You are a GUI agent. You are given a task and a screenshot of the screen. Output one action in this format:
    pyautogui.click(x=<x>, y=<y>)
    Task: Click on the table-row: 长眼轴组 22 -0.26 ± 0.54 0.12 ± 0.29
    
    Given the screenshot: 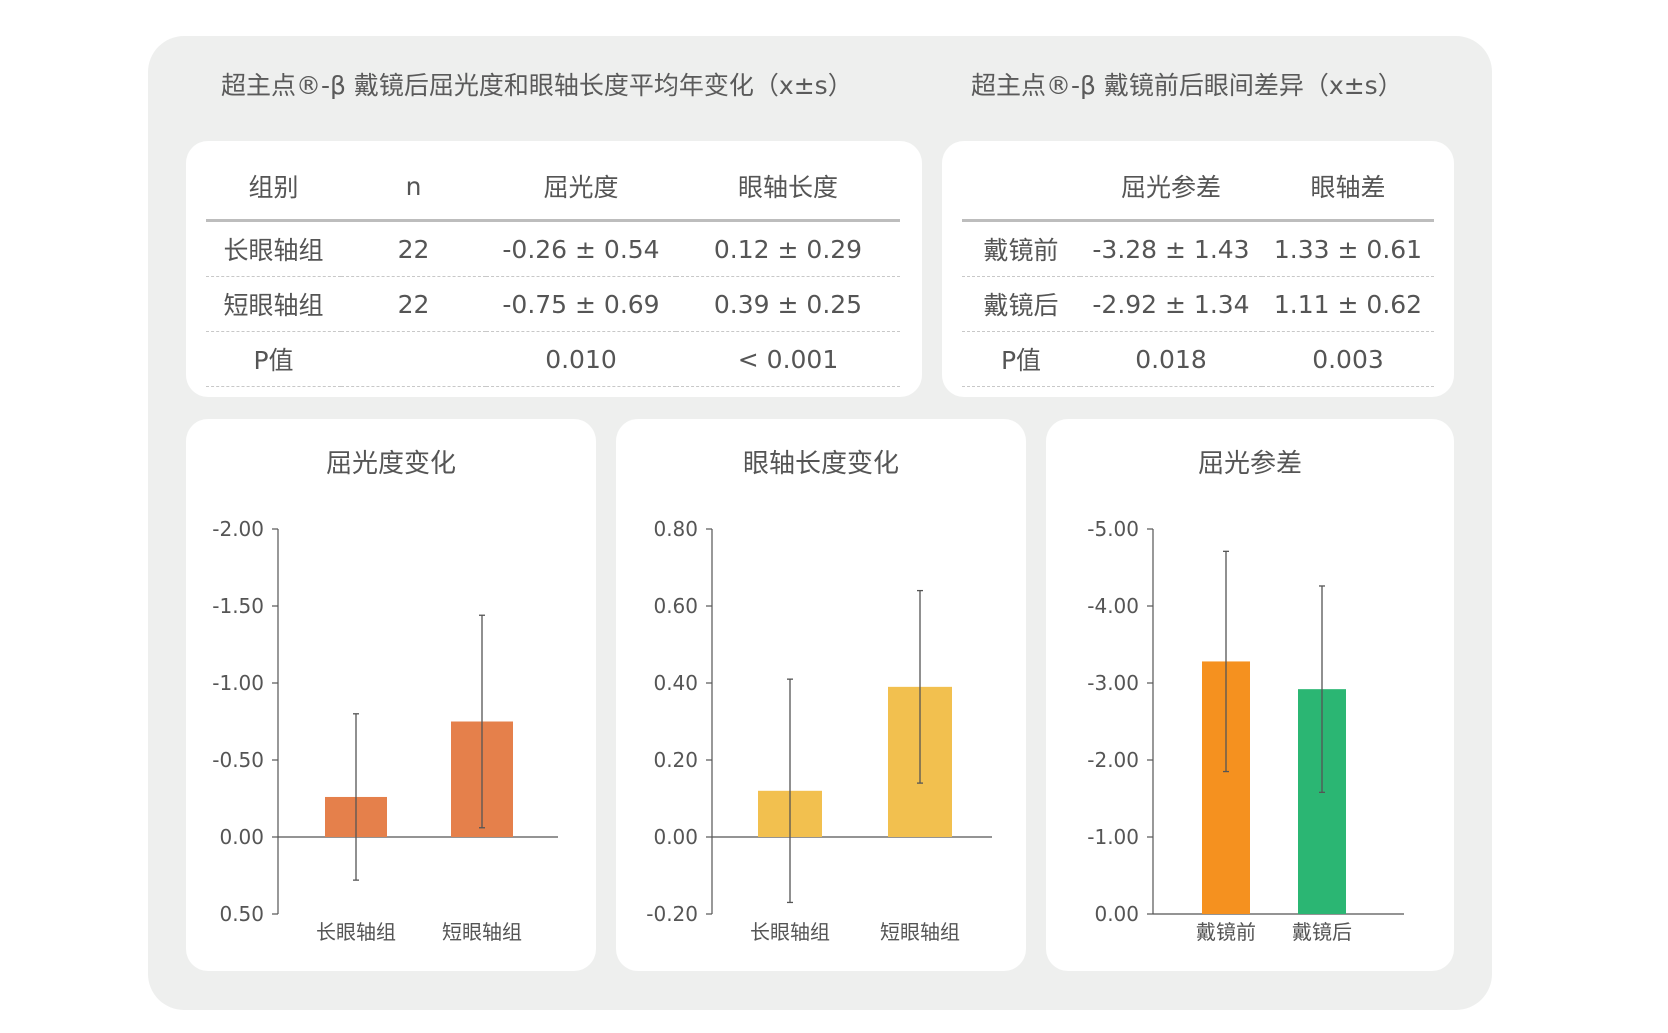 What is the action you would take?
    pyautogui.click(x=553, y=248)
    